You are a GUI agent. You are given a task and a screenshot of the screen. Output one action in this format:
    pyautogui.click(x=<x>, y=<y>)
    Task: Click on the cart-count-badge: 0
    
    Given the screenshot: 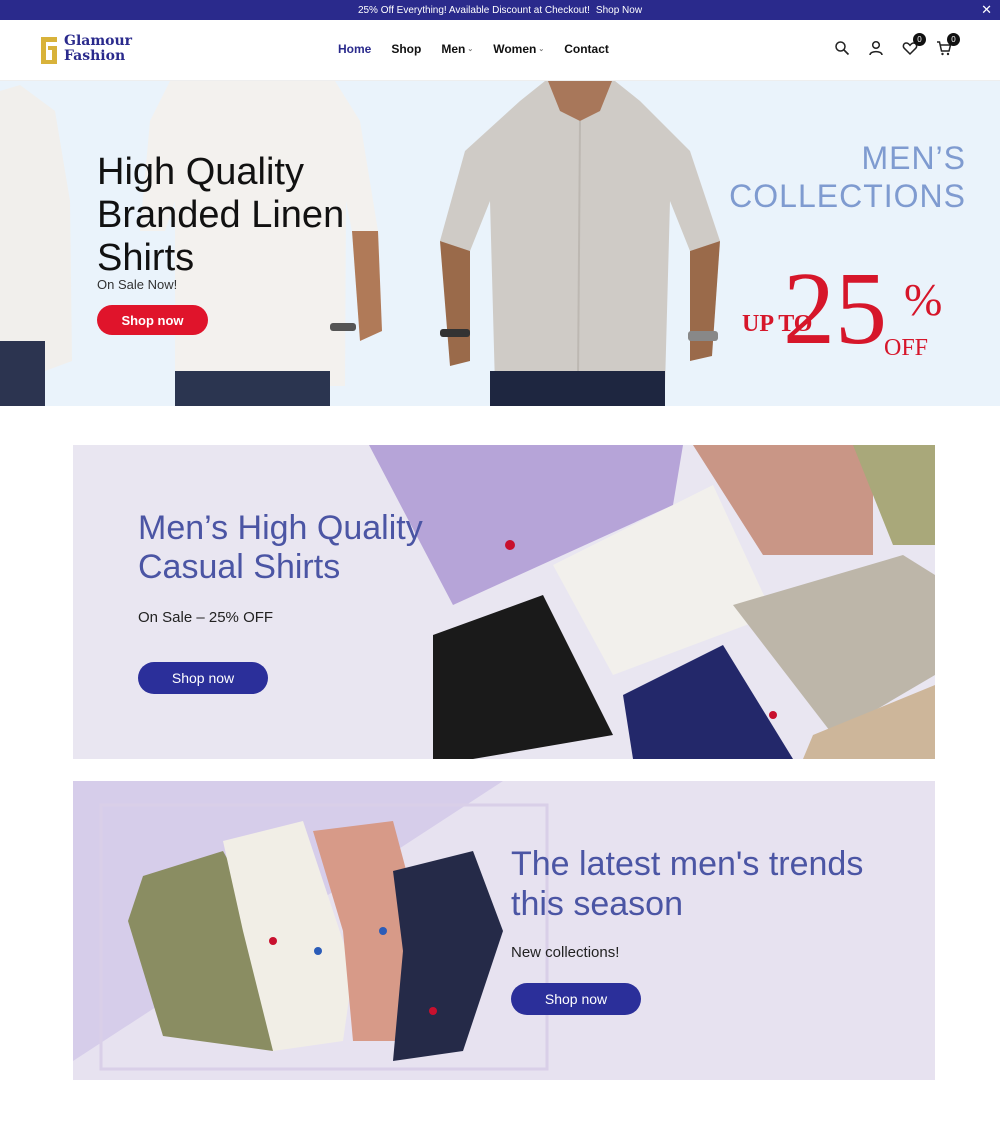 What is the action you would take?
    pyautogui.click(x=953, y=39)
    